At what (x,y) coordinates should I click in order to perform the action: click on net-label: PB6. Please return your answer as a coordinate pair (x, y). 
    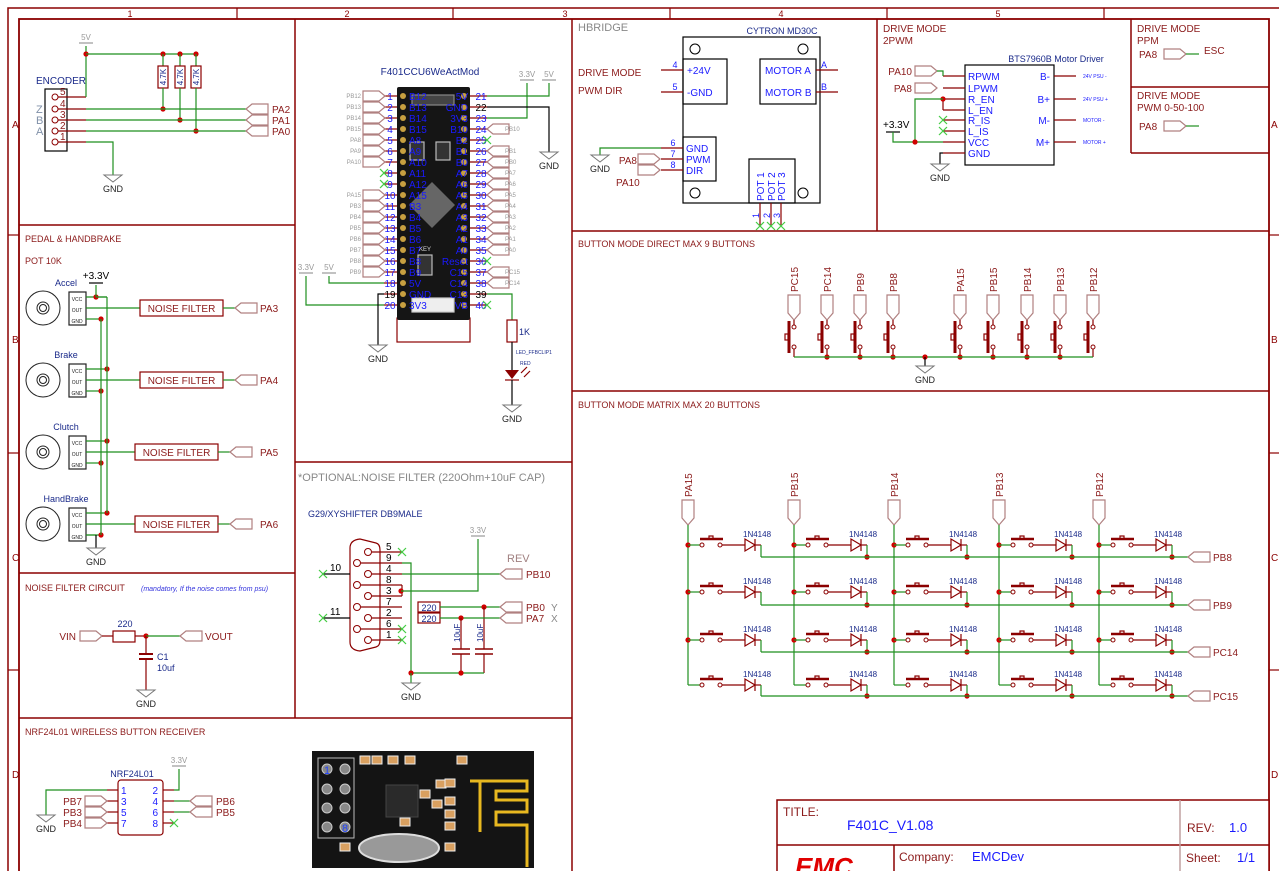
    Looking at the image, I should click on (225, 802).